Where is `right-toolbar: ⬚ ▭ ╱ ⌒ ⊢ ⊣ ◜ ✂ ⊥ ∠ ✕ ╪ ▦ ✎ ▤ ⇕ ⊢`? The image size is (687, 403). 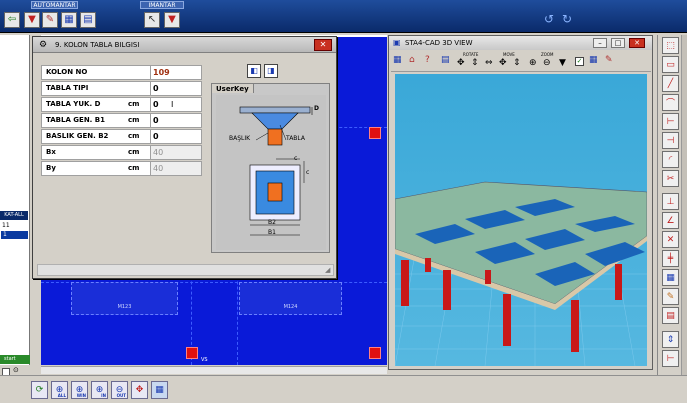
right-toolbar: ⬚ ▭ ╱ ⌒ ⊢ ⊣ ◜ ✂ ⊥ ∠ ✕ ╪ ▦ ✎ ▤ ⇕ ⊢ is located at coordinates (672, 207).